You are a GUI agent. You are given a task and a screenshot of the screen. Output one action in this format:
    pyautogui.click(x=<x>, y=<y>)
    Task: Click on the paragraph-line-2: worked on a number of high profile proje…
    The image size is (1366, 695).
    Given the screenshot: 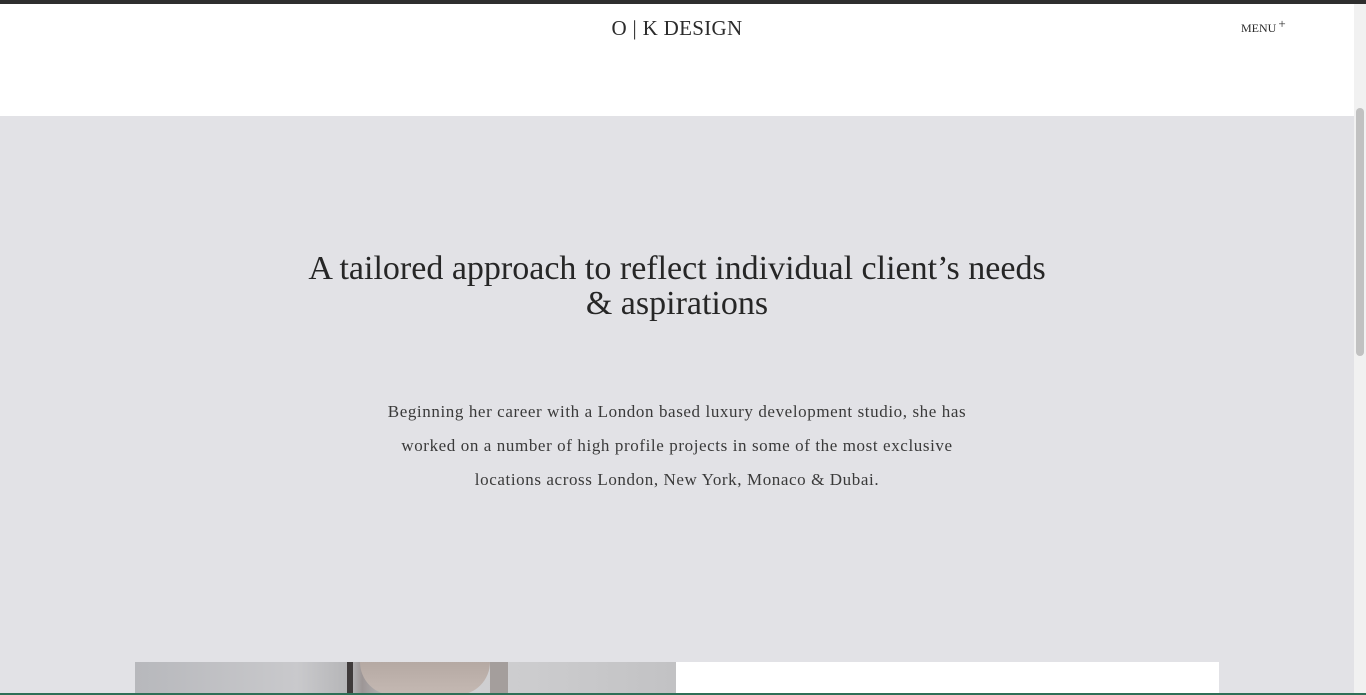 What is the action you would take?
    pyautogui.click(x=677, y=445)
    